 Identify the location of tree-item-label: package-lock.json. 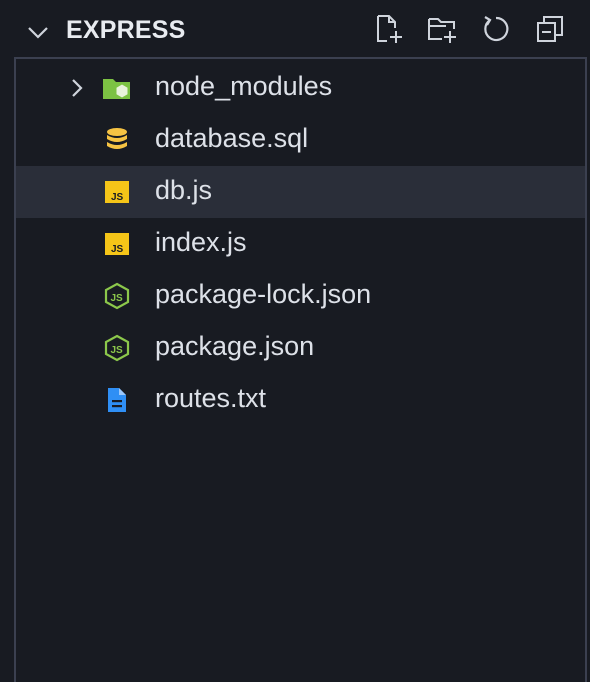
(263, 294).